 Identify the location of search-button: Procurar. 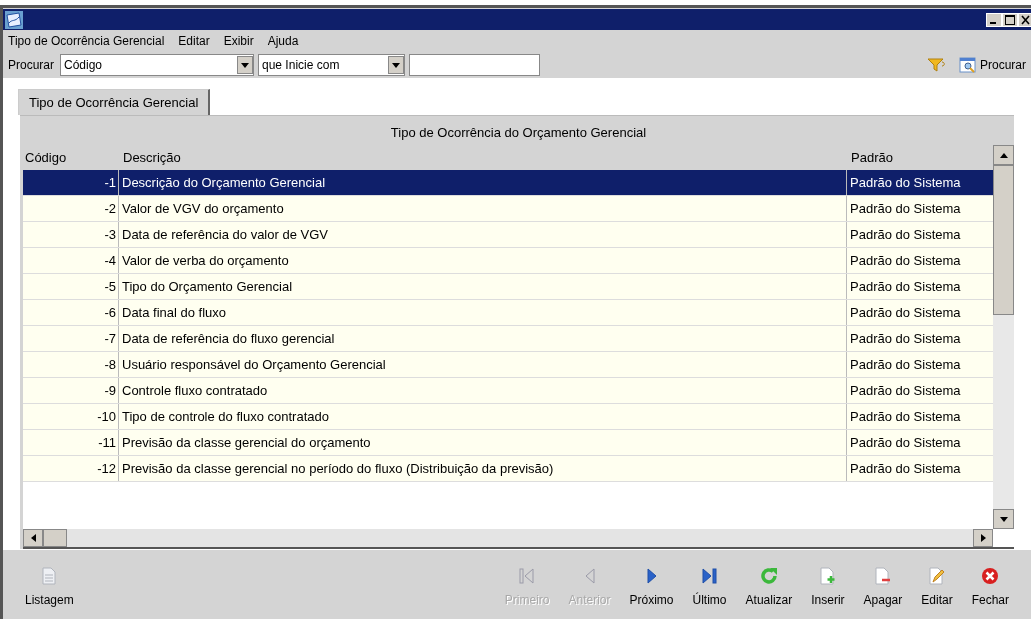
(992, 65).